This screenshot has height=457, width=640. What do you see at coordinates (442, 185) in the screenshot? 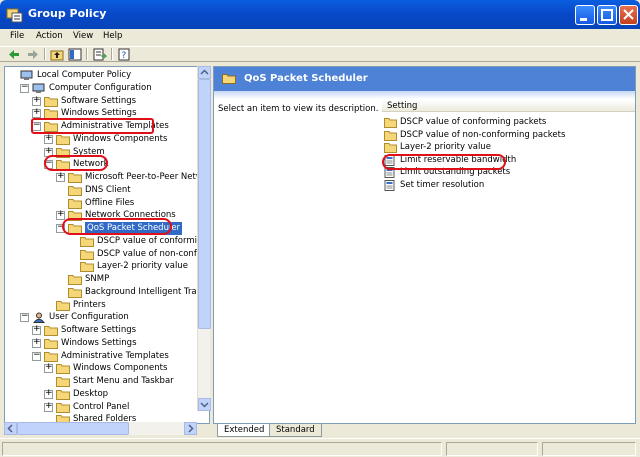
I see `setting-item-label: Set timer resolution` at bounding box center [442, 185].